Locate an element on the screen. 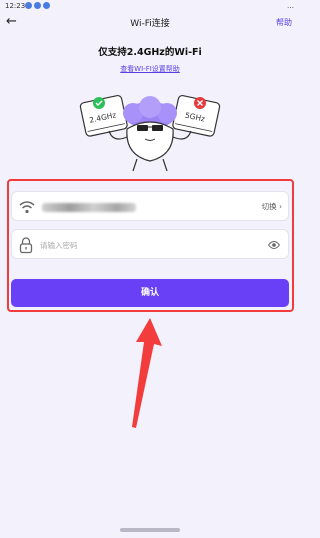  password-input is located at coordinates (140, 245).